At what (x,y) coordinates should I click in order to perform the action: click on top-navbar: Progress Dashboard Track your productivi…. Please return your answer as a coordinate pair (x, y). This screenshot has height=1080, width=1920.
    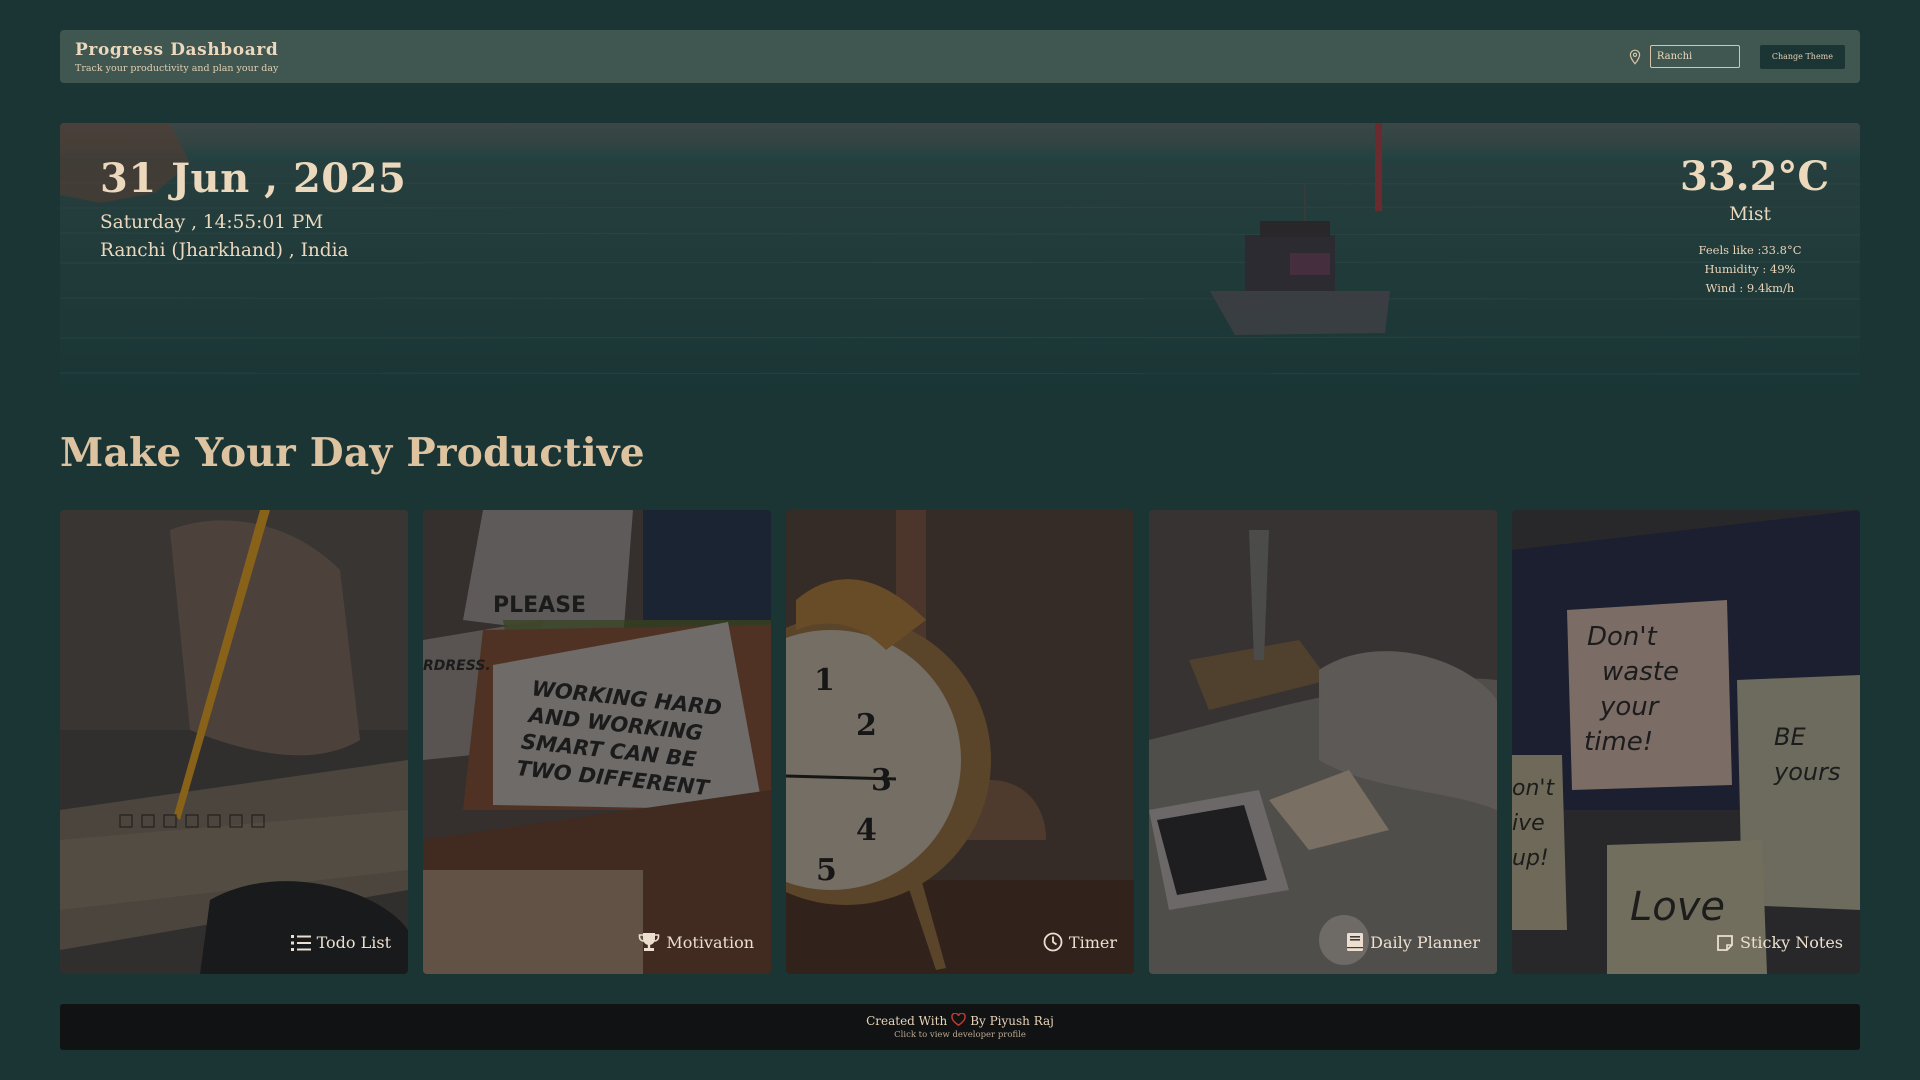
    Looking at the image, I should click on (960, 56).